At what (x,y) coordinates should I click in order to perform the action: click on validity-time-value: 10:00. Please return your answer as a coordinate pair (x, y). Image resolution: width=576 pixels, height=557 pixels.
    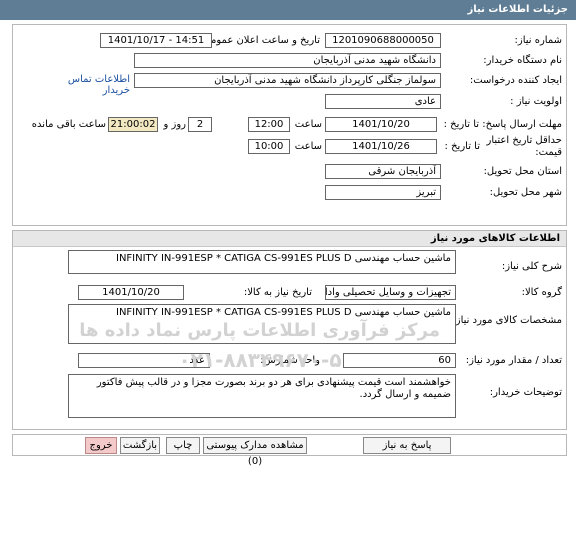
    Looking at the image, I should click on (269, 146).